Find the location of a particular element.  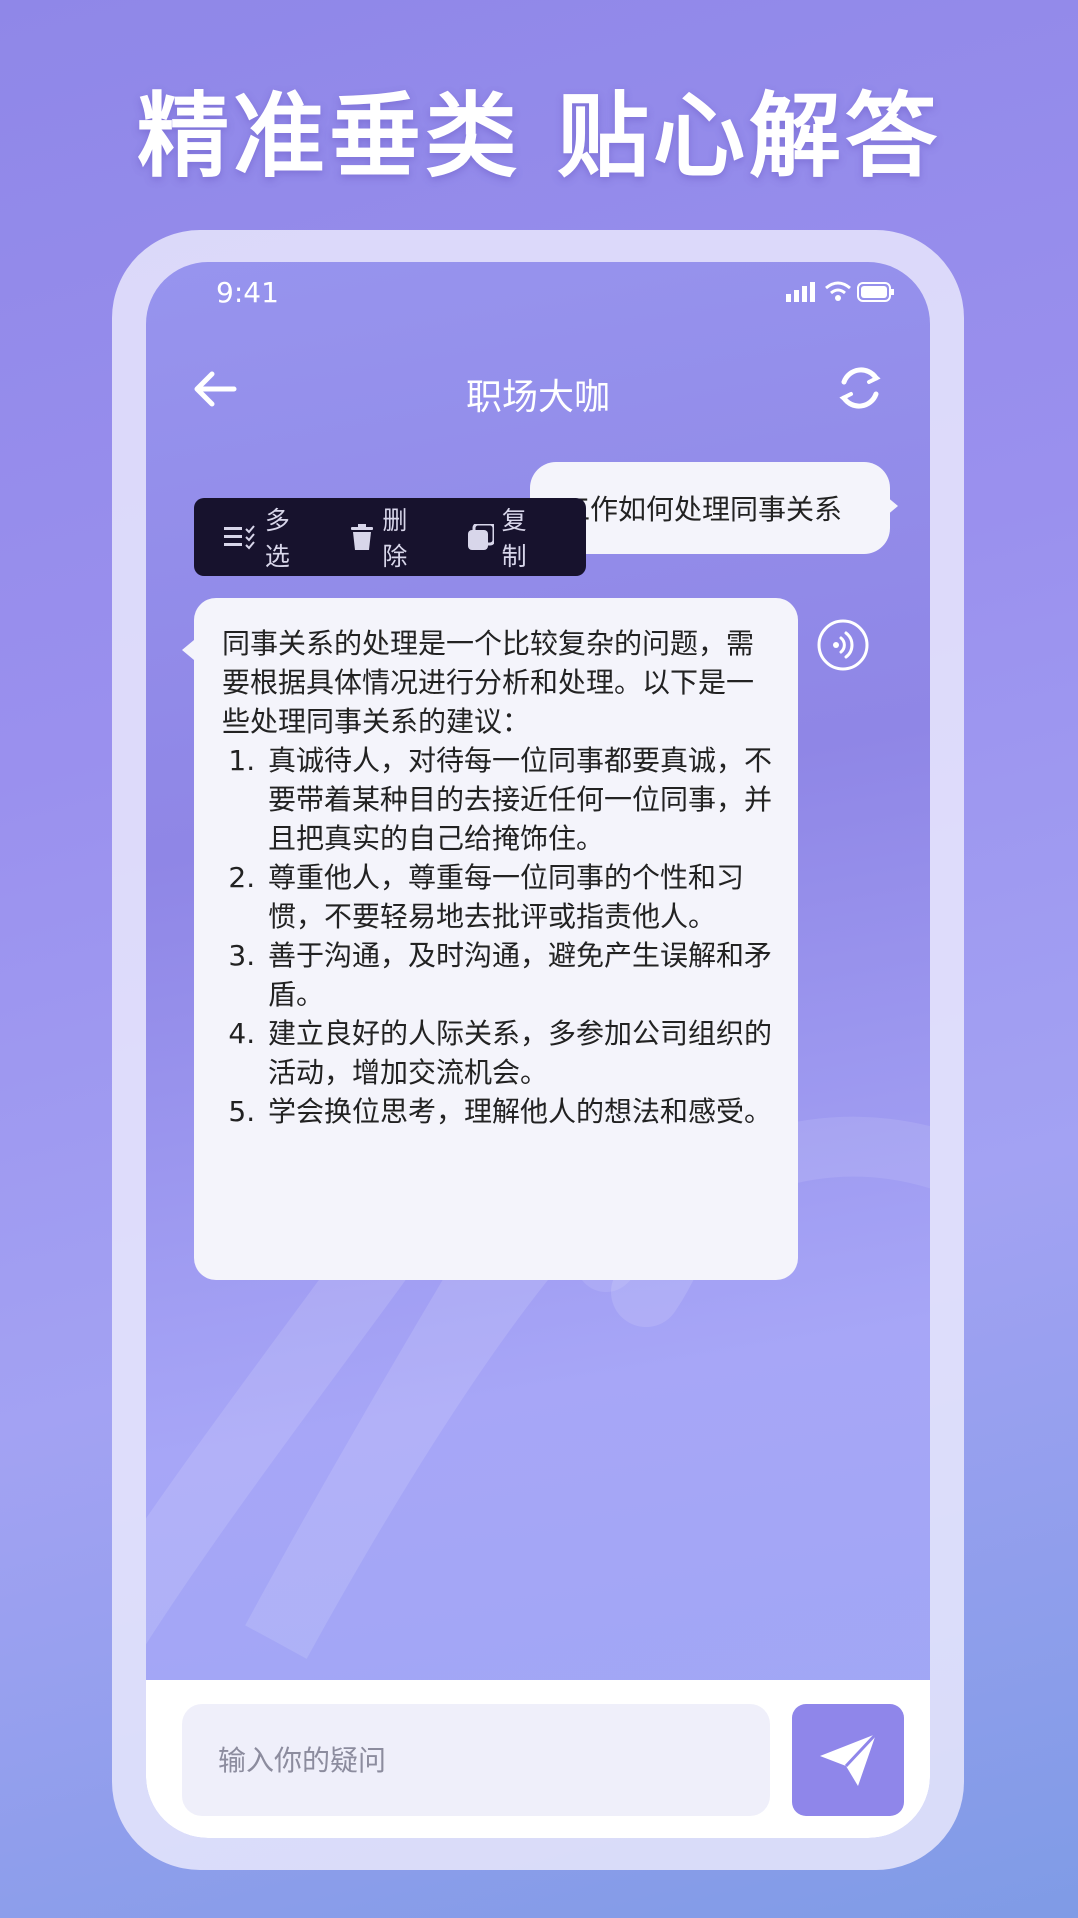

user-bubble-tail is located at coordinates (892, 506).